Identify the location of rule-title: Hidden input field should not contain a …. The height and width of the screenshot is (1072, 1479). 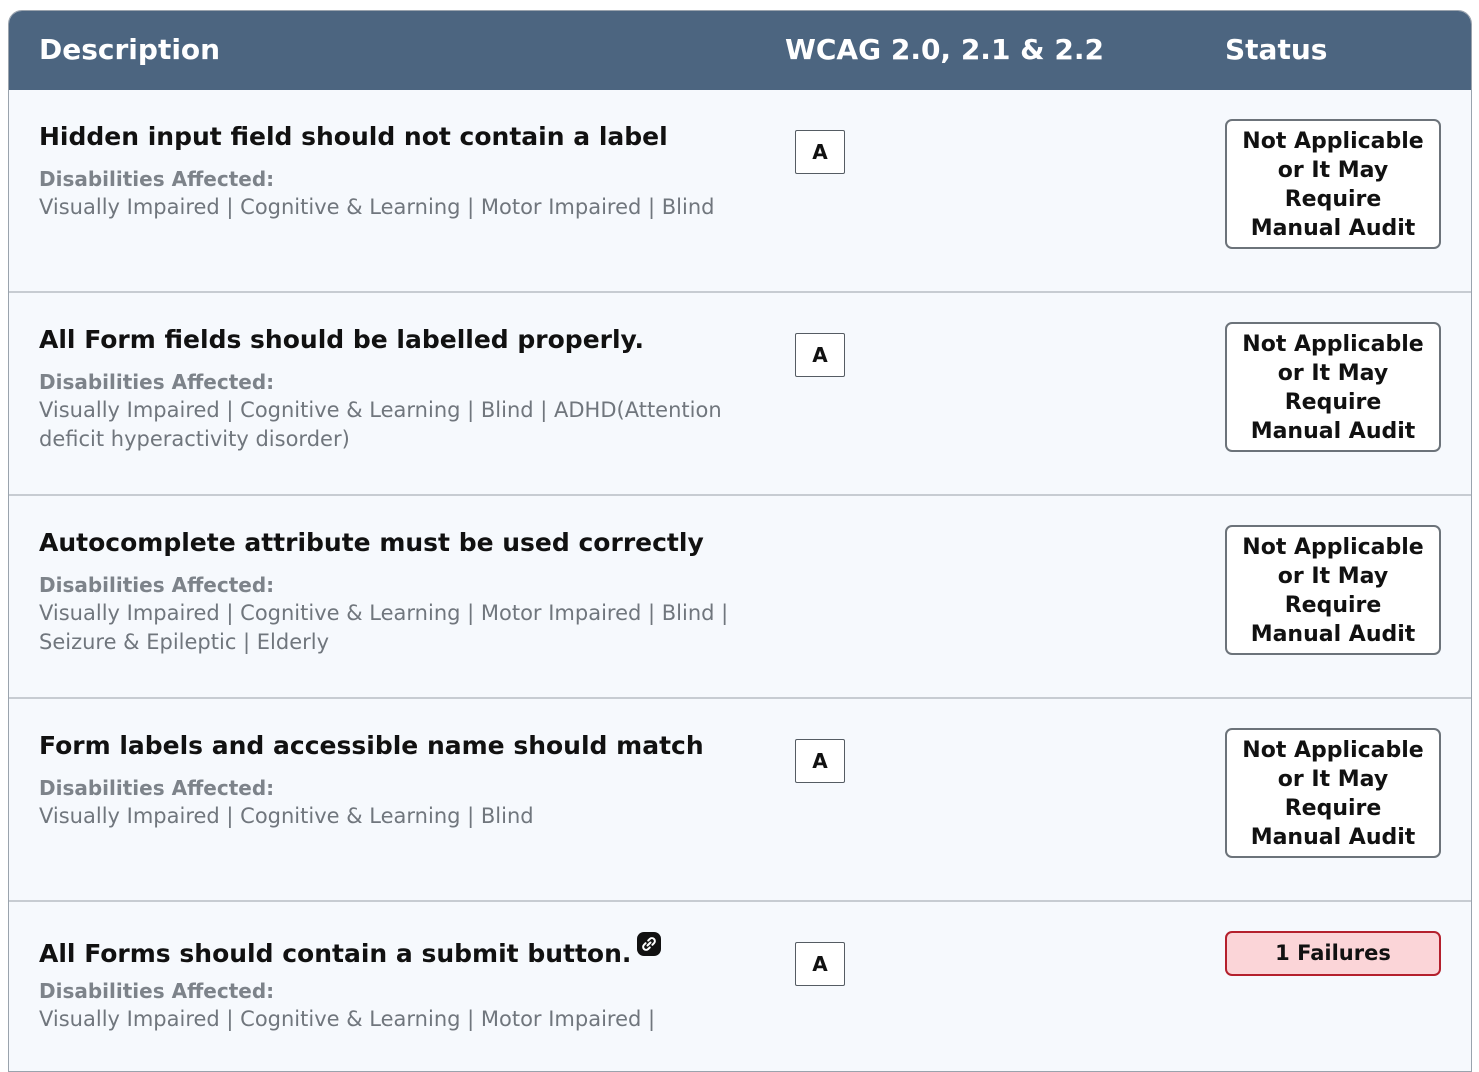
(353, 136).